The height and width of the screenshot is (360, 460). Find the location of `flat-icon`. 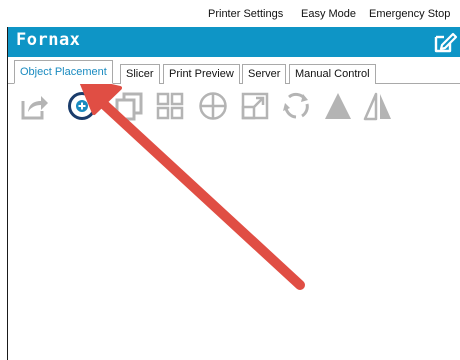

flat-icon is located at coordinates (338, 106).